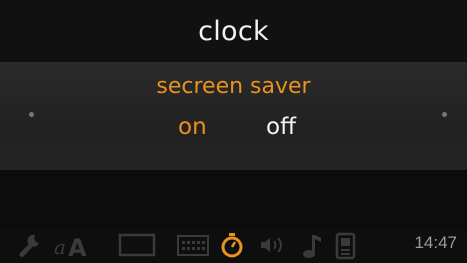  What do you see at coordinates (194, 245) in the screenshot?
I see `keyboard-icon` at bounding box center [194, 245].